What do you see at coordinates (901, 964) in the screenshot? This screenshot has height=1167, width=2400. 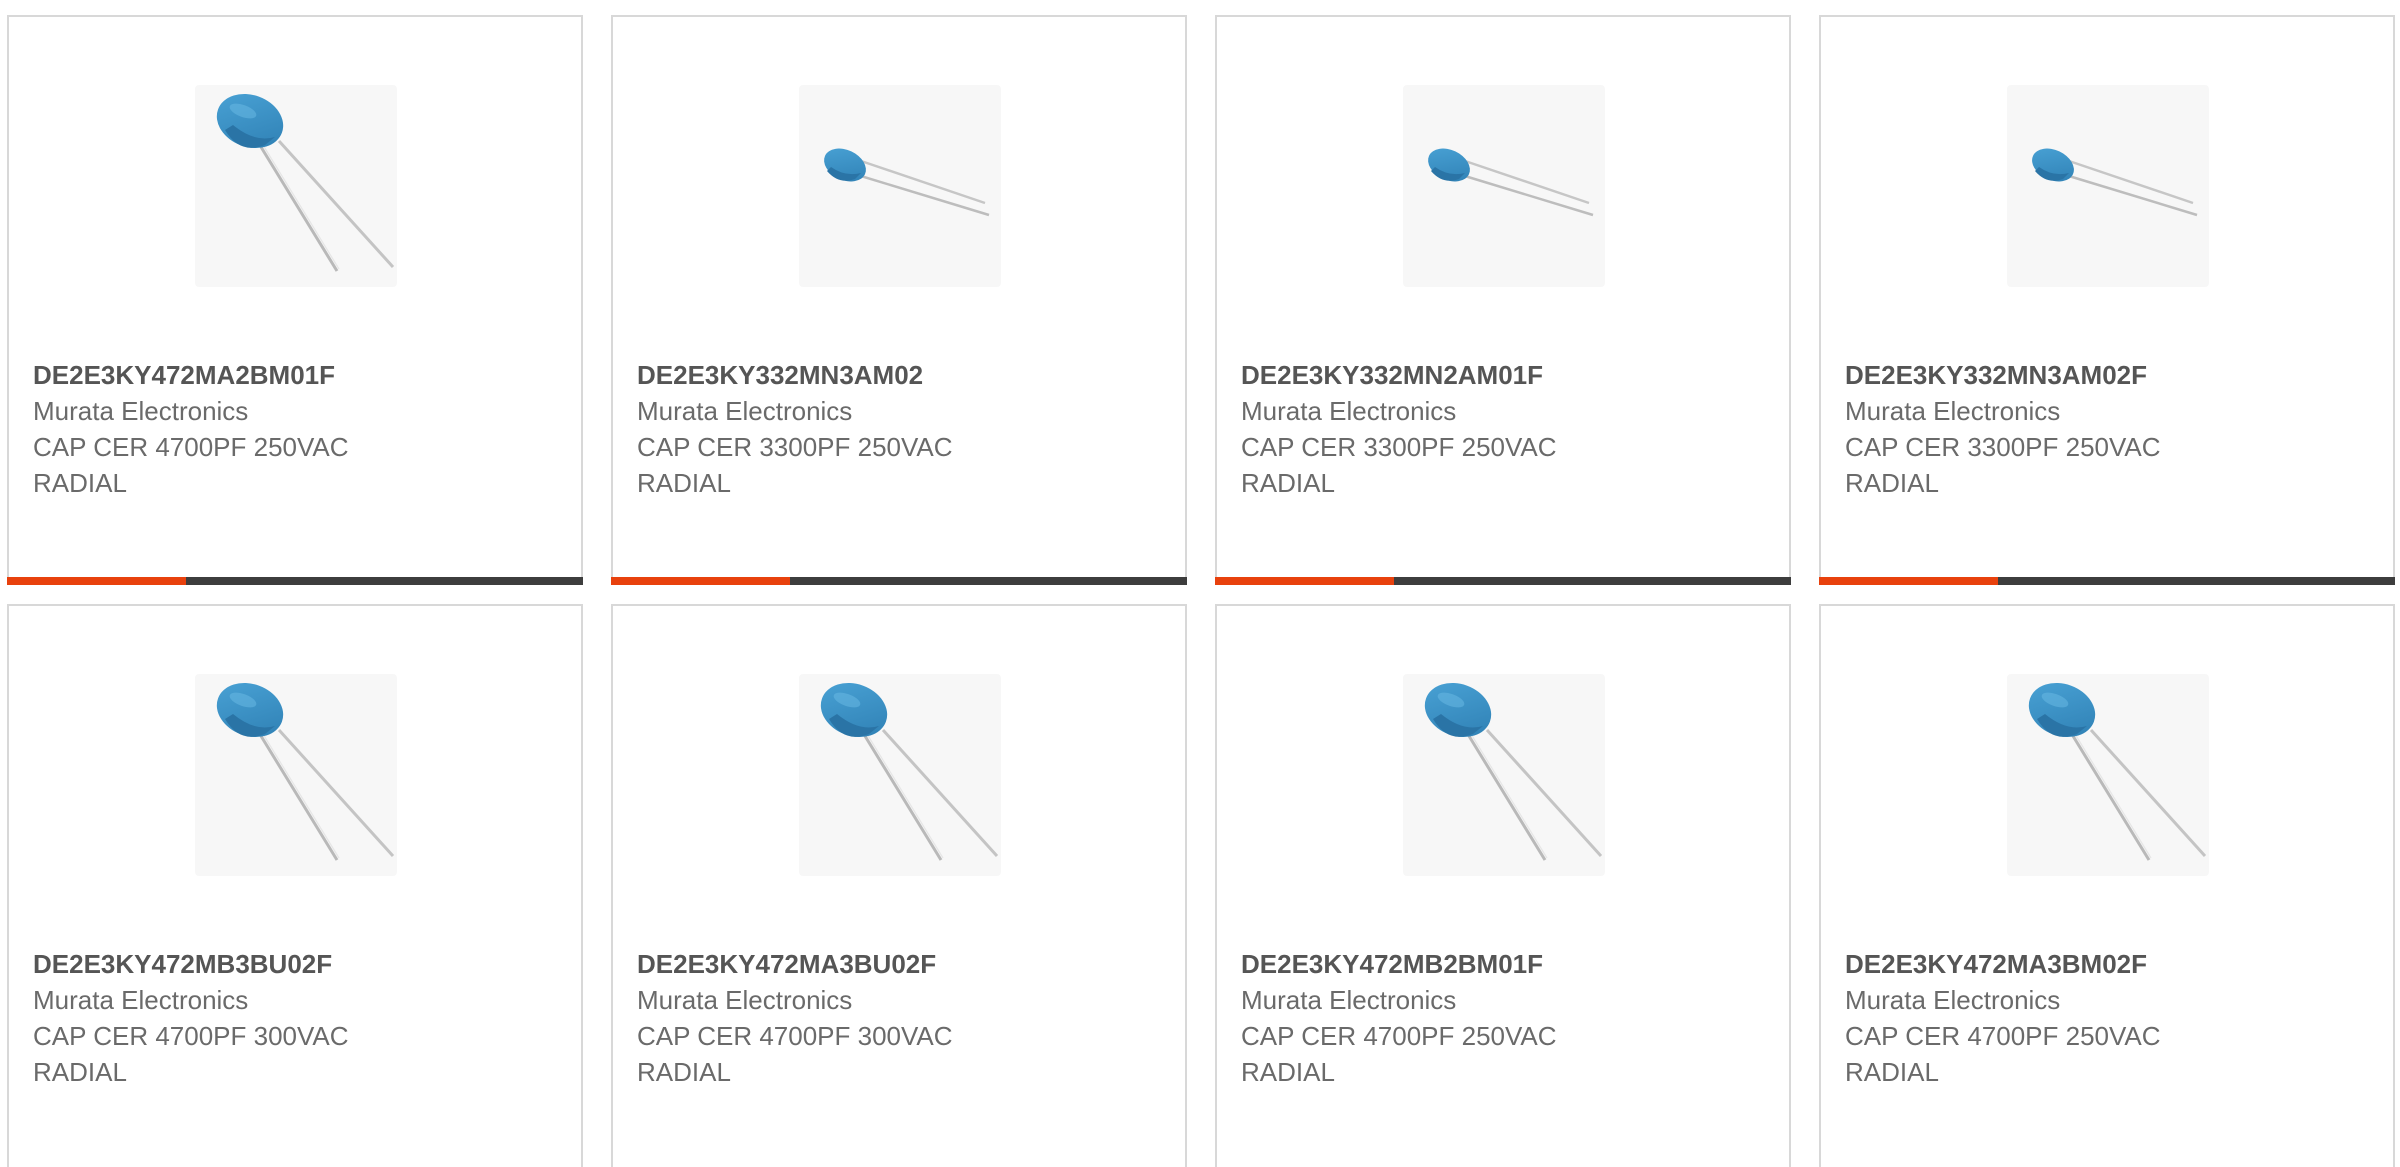 I see `part-number: DE2E3KY472MA3BU02F` at bounding box center [901, 964].